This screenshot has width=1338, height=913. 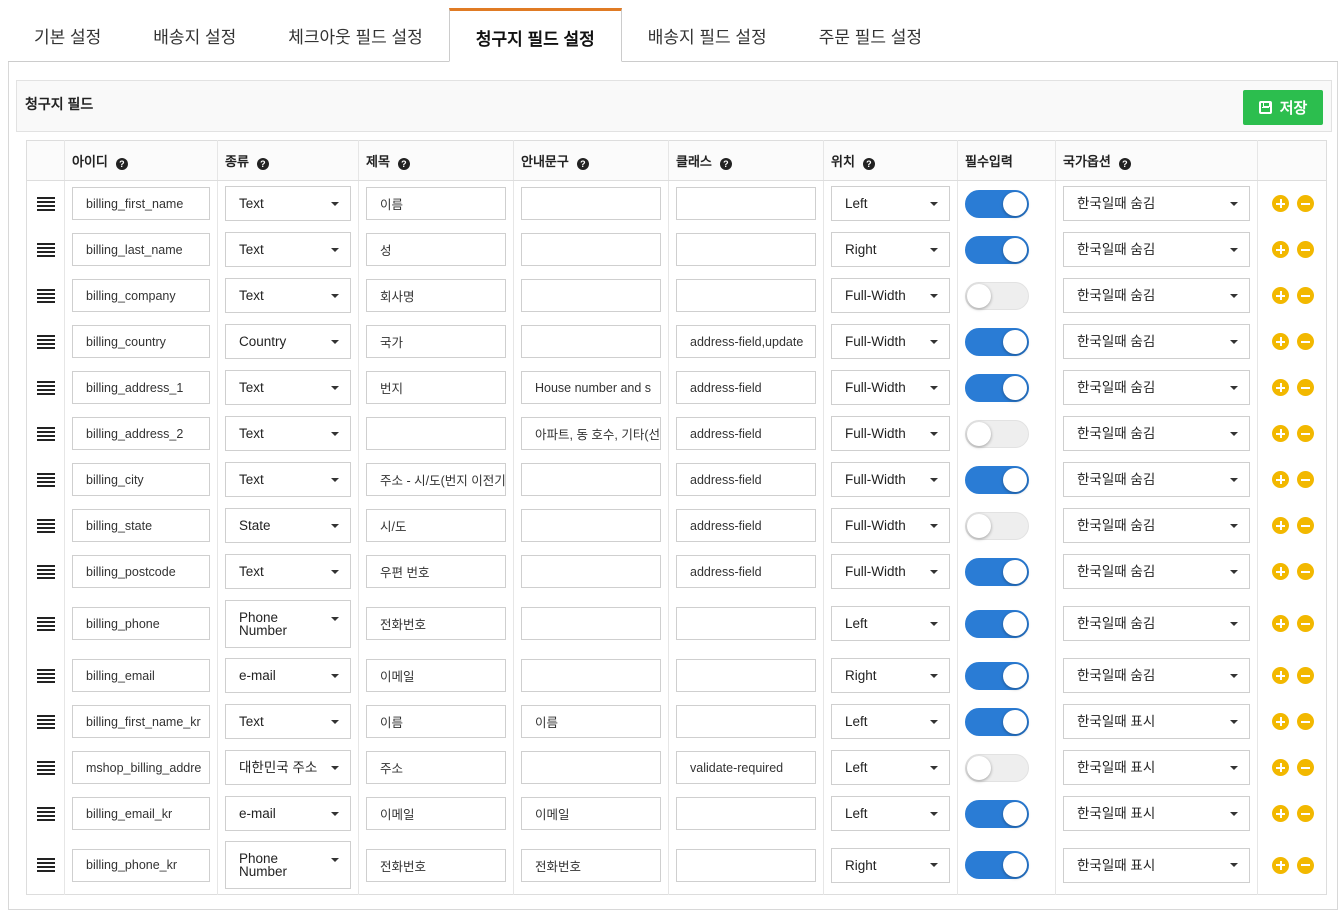 I want to click on field-title-input: 이름, so click(x=436, y=721).